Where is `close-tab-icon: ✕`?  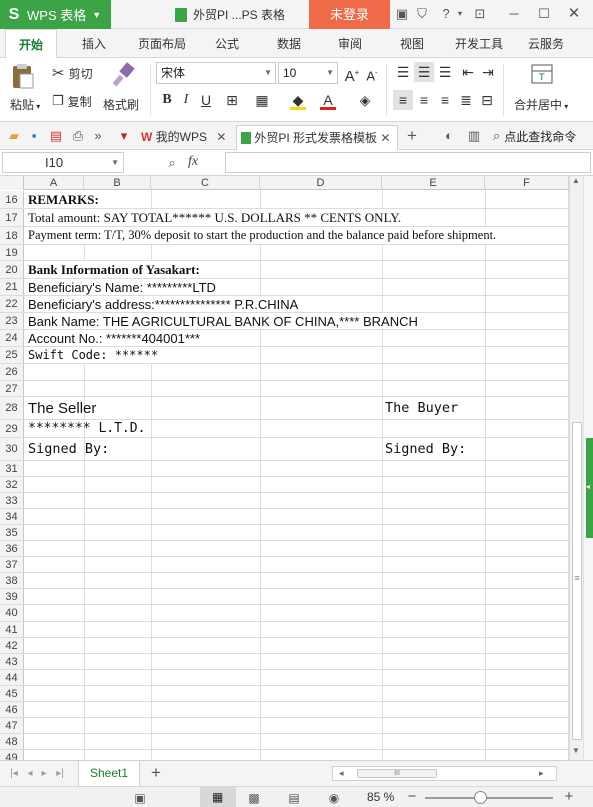 close-tab-icon: ✕ is located at coordinates (221, 137).